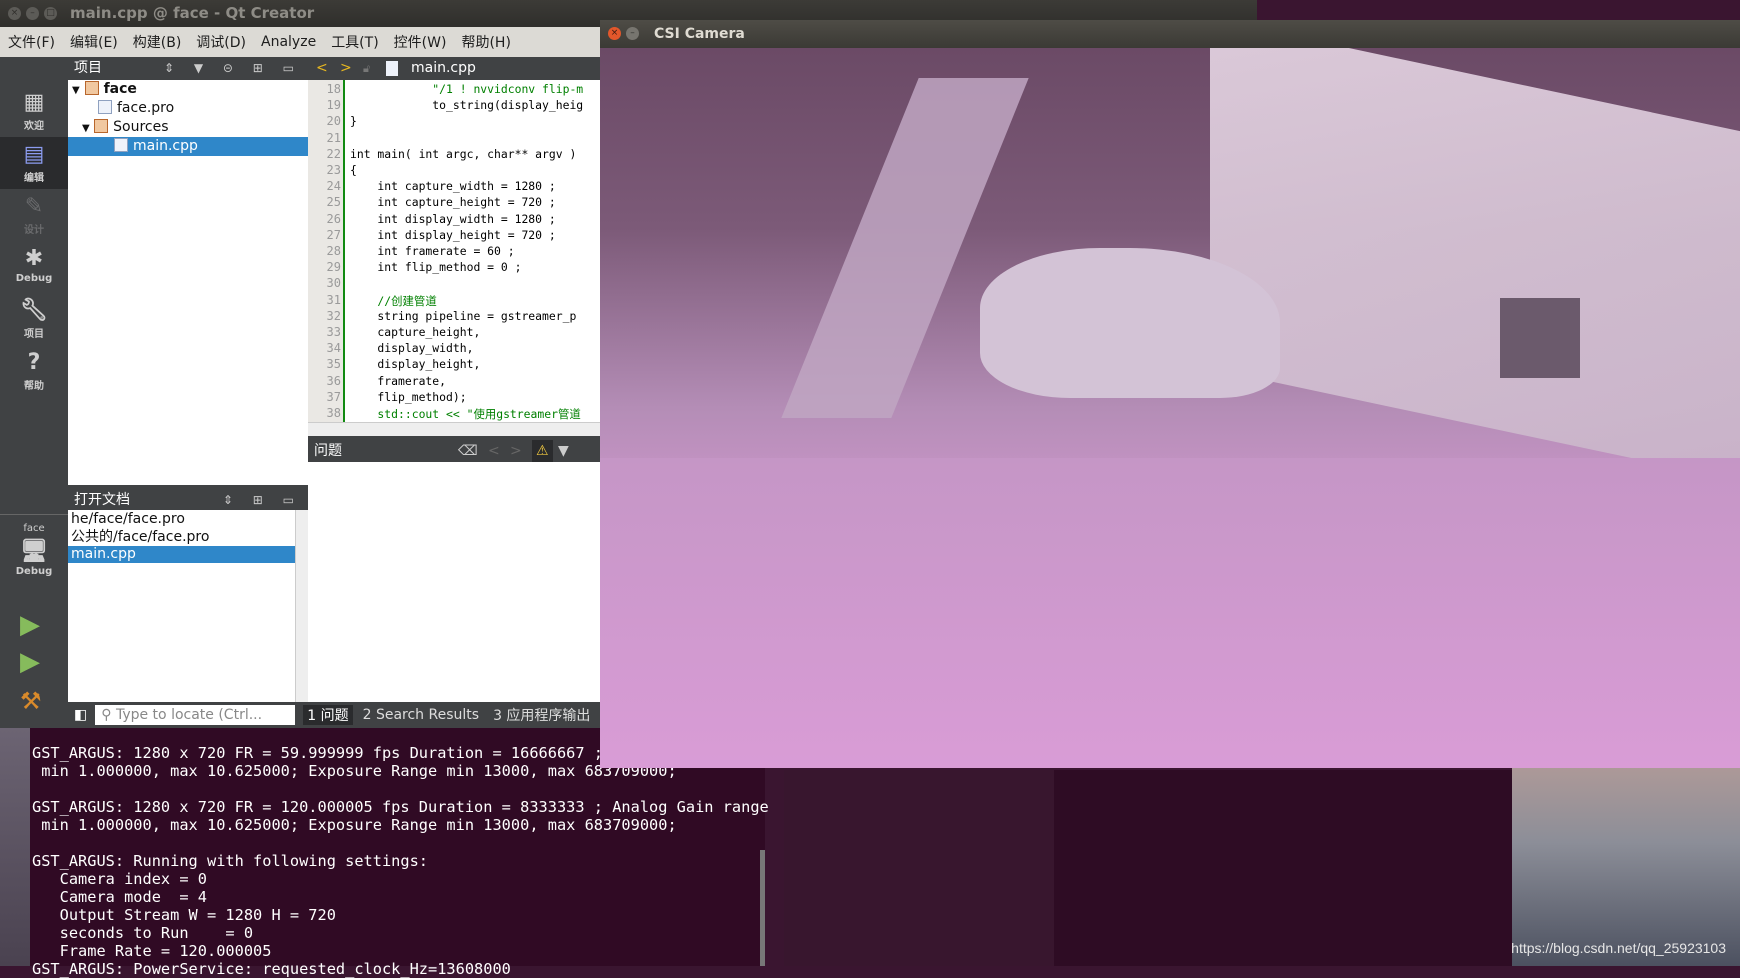 The height and width of the screenshot is (978, 1740). I want to click on line-number: 38, so click(333, 413).